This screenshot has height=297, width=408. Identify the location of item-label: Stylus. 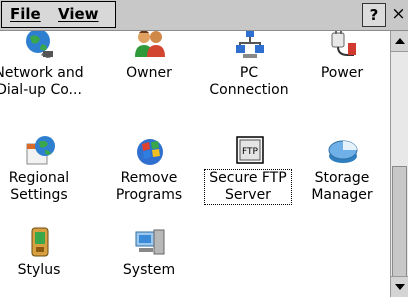
(39, 270).